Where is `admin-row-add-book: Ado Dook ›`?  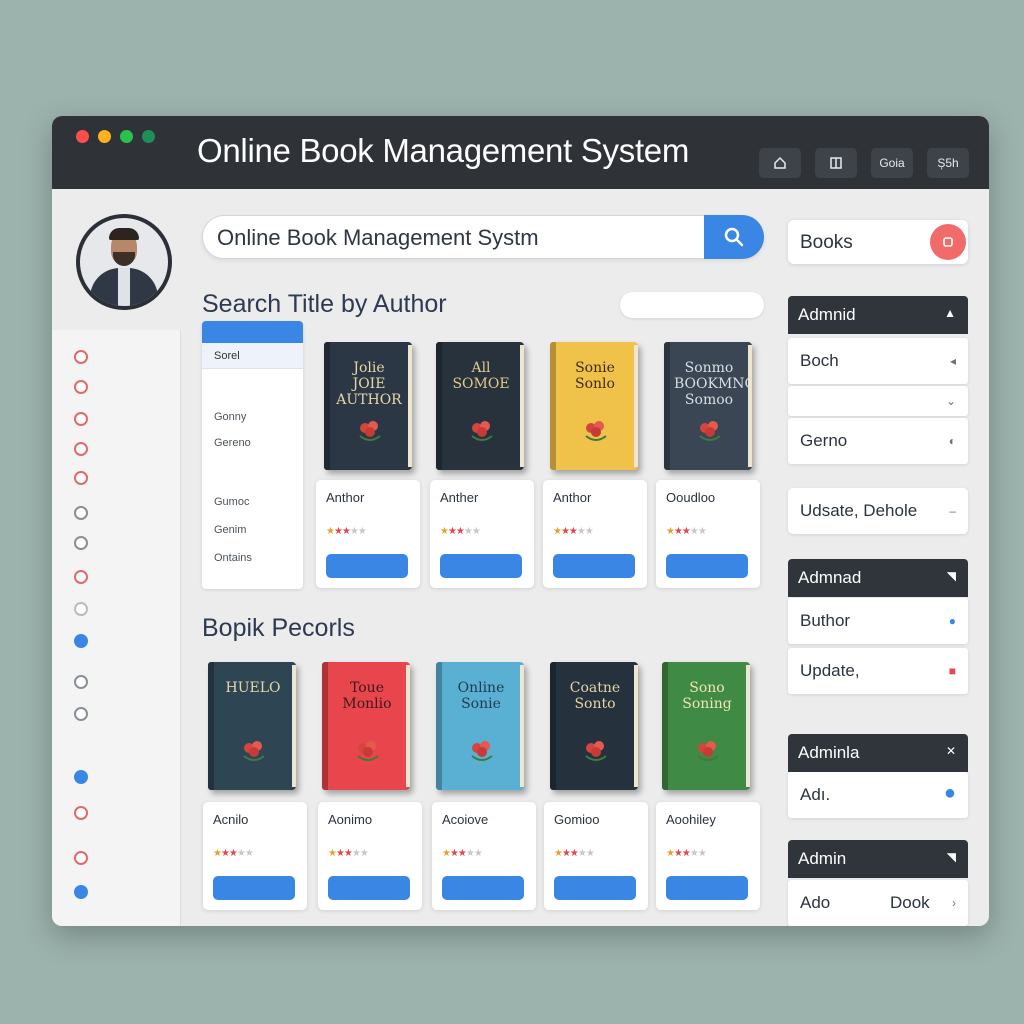
admin-row-add-book: Ado Dook › is located at coordinates (878, 903).